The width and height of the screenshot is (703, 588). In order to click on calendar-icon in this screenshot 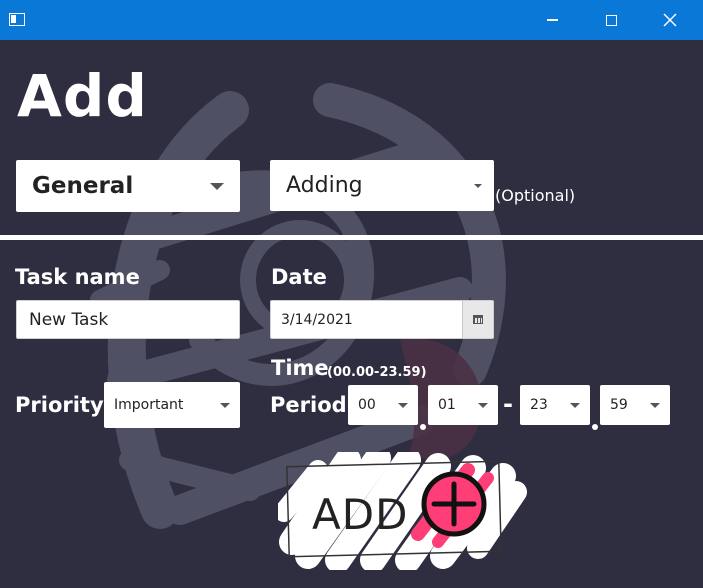, I will do `click(478, 319)`.